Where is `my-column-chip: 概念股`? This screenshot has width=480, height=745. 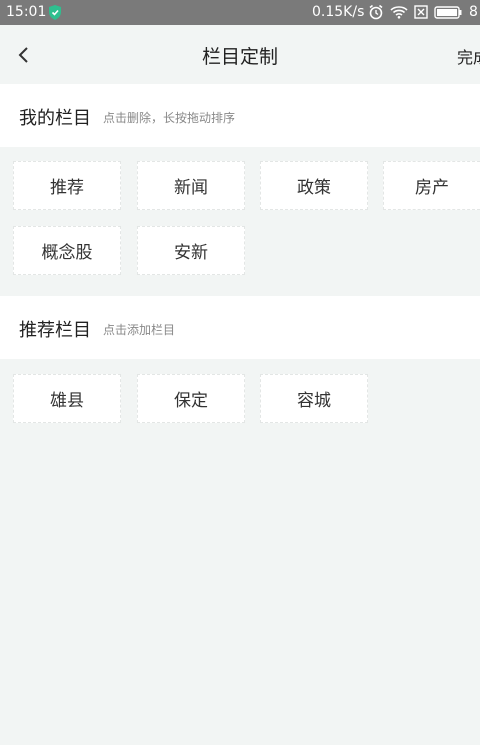 my-column-chip: 概念股 is located at coordinates (67, 250).